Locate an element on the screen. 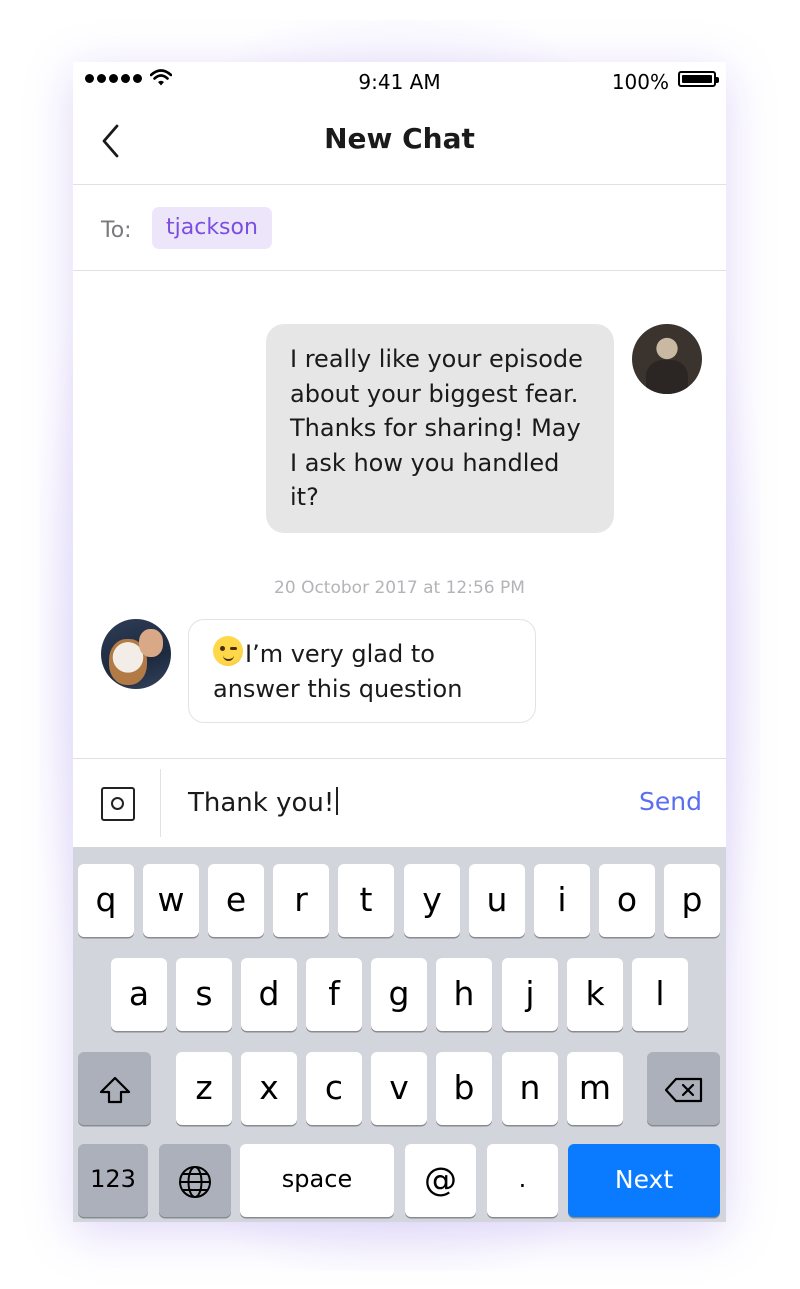 The width and height of the screenshot is (800, 1289). backspace-key is located at coordinates (683, 1088).